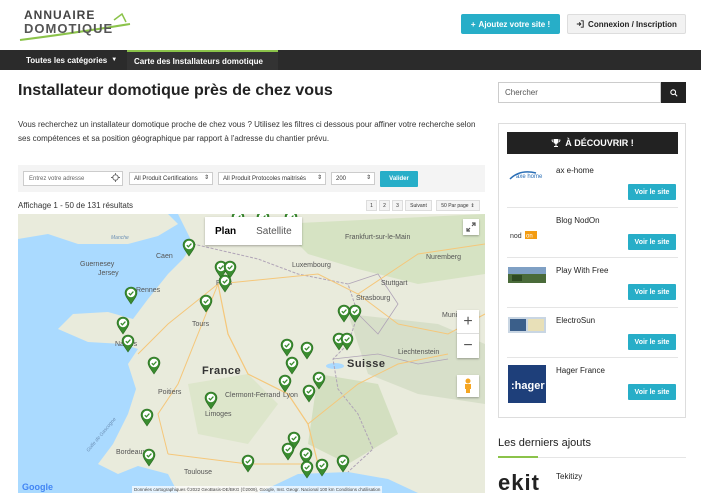 This screenshot has width=701, height=500. What do you see at coordinates (198, 472) in the screenshot?
I see `map-label-toulouse: Toulouse` at bounding box center [198, 472].